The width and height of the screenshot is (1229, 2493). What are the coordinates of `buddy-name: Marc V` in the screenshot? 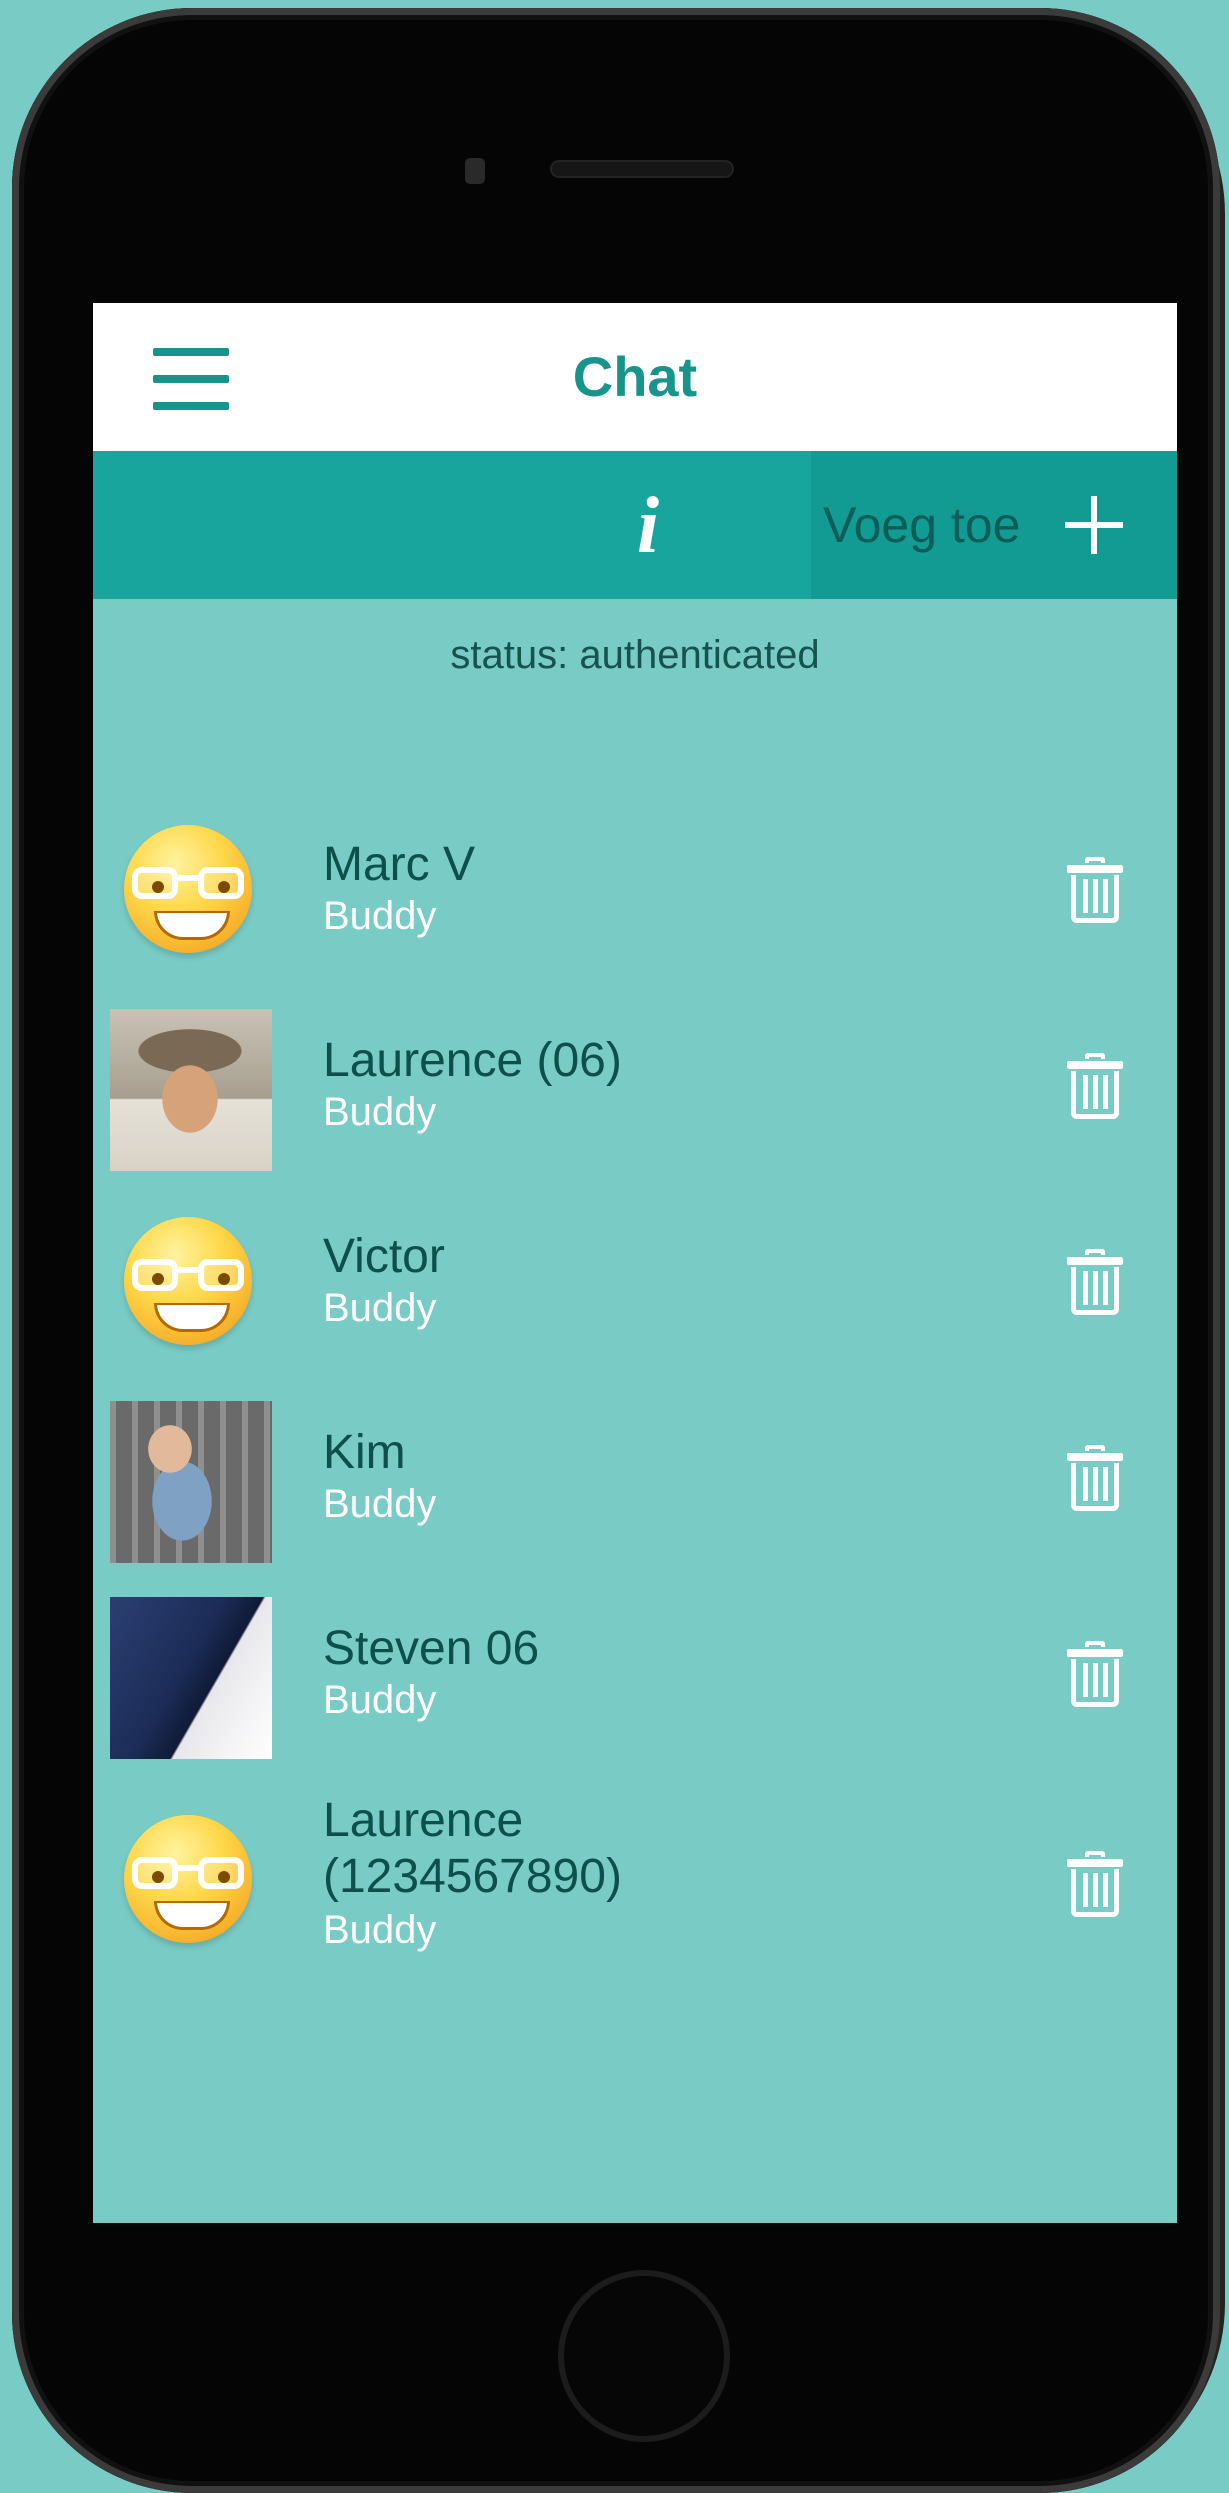 It's located at (399, 864).